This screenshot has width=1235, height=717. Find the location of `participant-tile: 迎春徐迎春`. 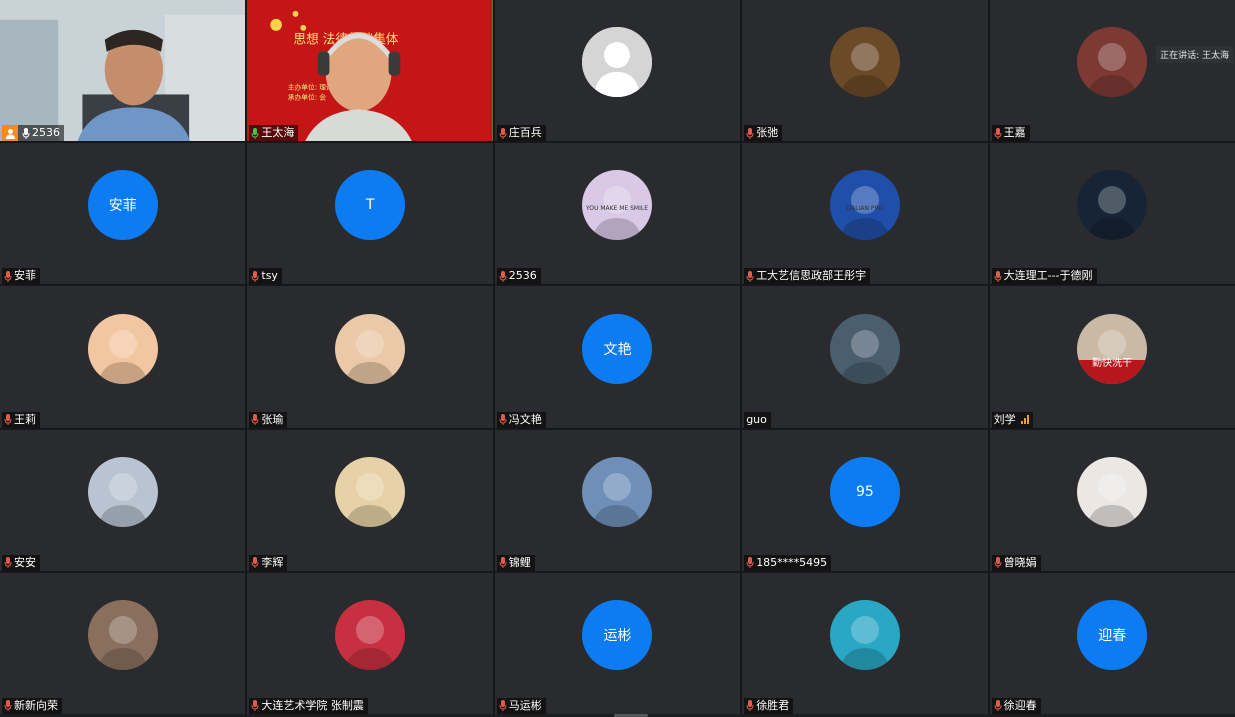

participant-tile: 迎春徐迎春 is located at coordinates (1112, 643).